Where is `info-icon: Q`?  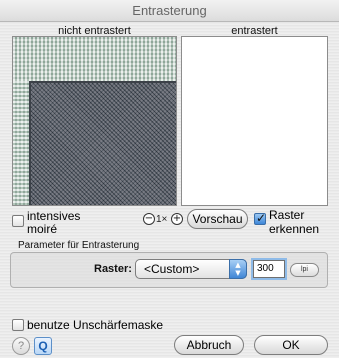
info-icon: Q is located at coordinates (43, 346).